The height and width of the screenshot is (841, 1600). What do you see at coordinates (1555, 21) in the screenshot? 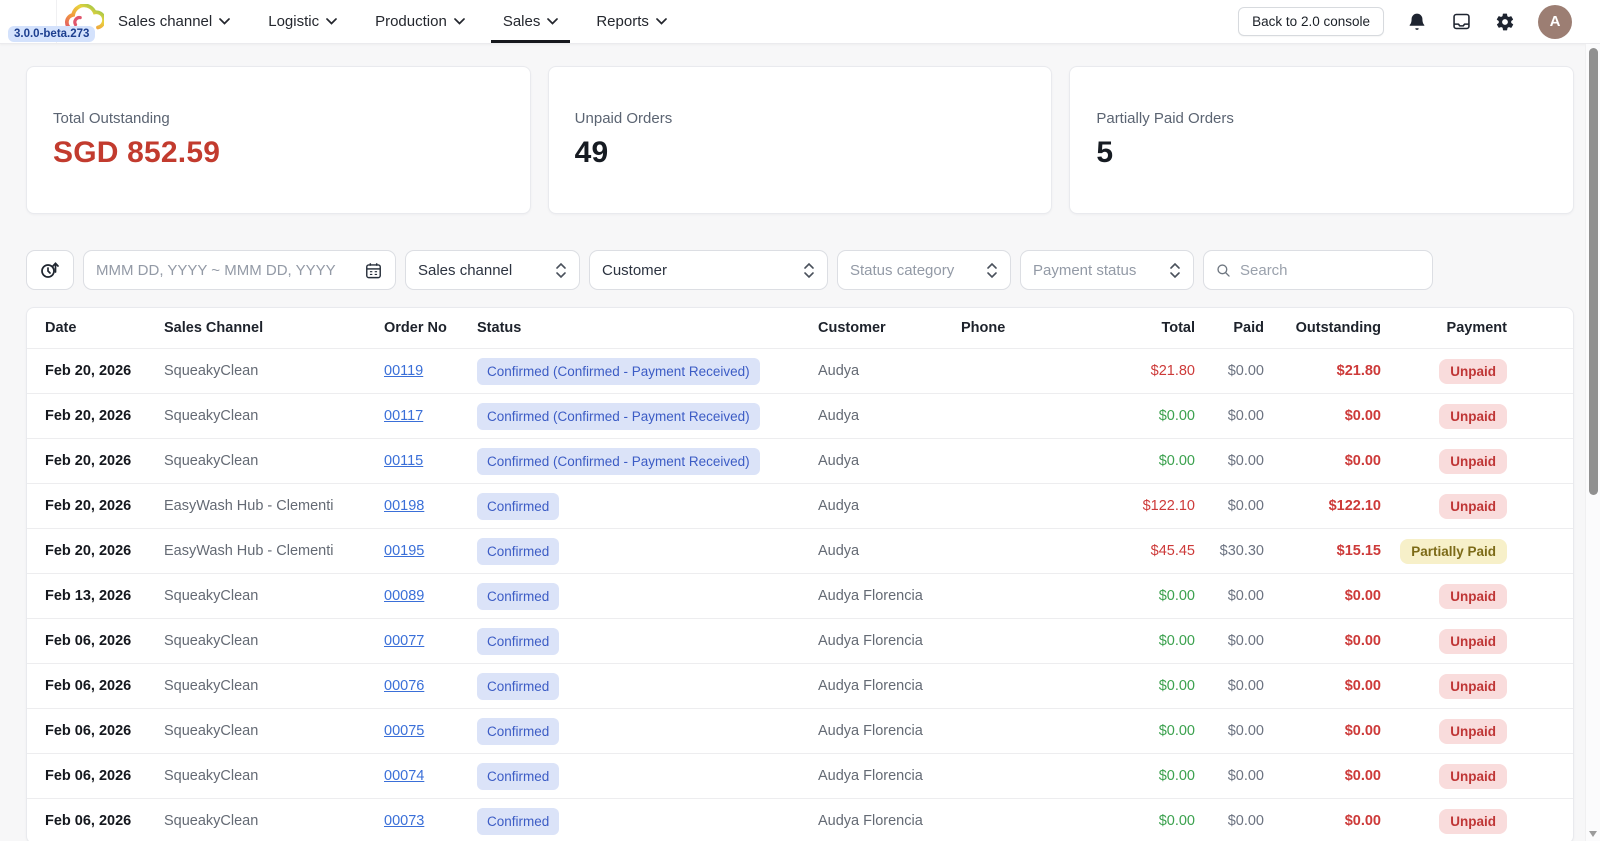
I see `user-avatar: A` at bounding box center [1555, 21].